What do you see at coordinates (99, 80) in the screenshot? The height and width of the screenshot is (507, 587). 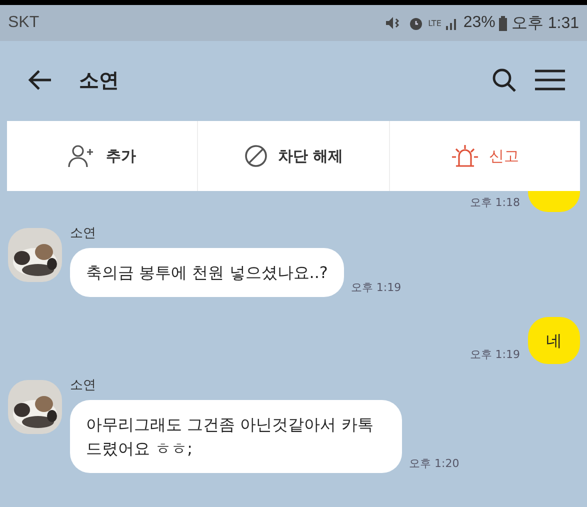 I see `chat-title: 소연` at bounding box center [99, 80].